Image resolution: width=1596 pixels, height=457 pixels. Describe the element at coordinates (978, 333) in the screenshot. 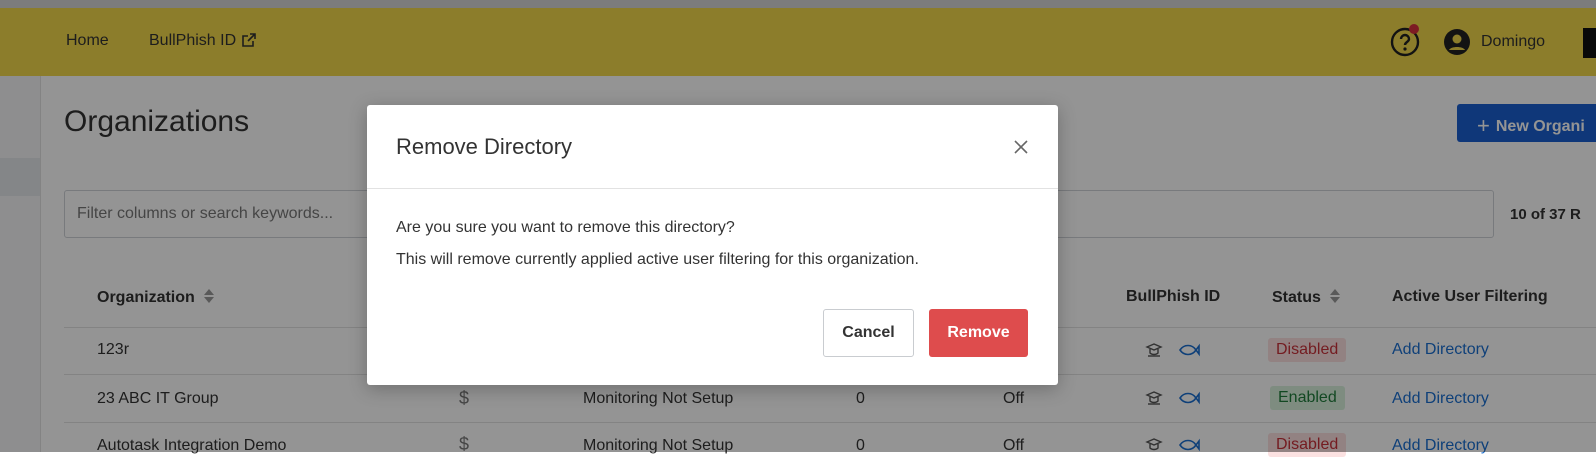

I see `remove-button: Remove` at that location.